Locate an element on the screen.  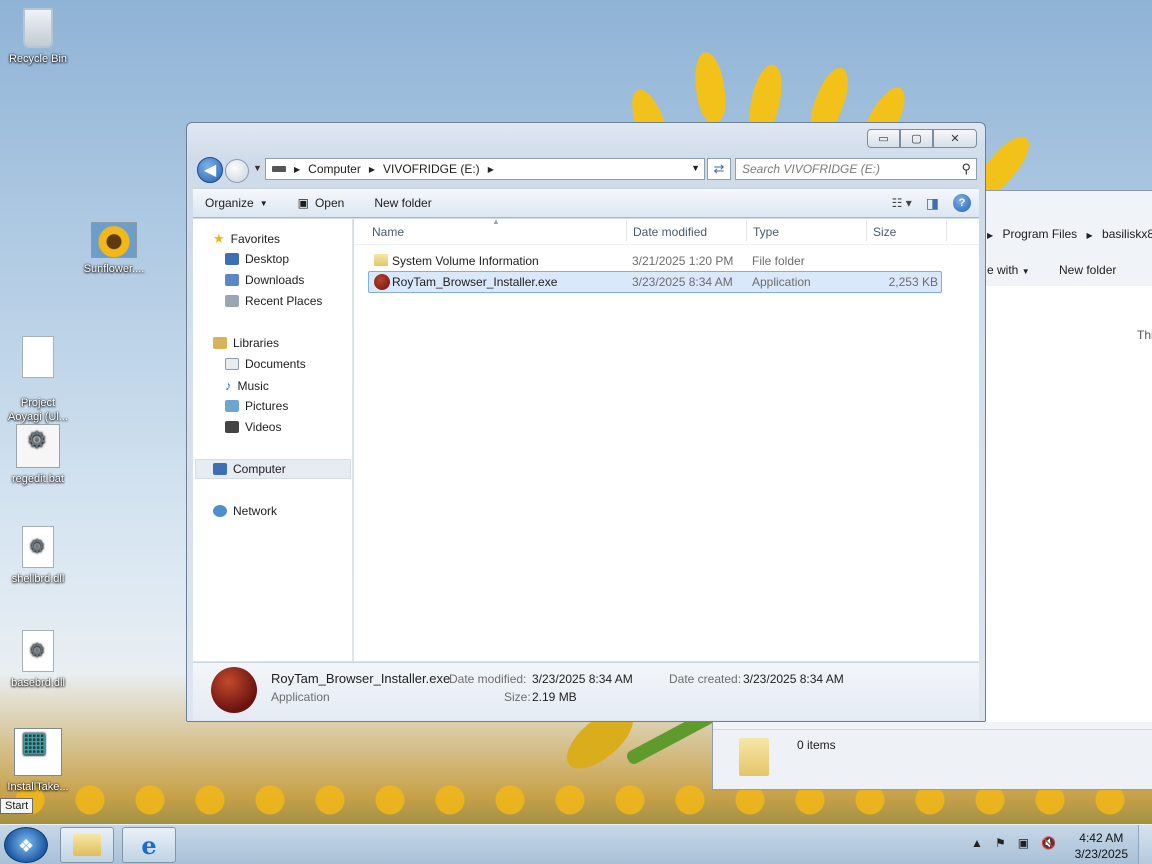
nav-item-favorites: ★ Favorites is located at coordinates (246, 239).